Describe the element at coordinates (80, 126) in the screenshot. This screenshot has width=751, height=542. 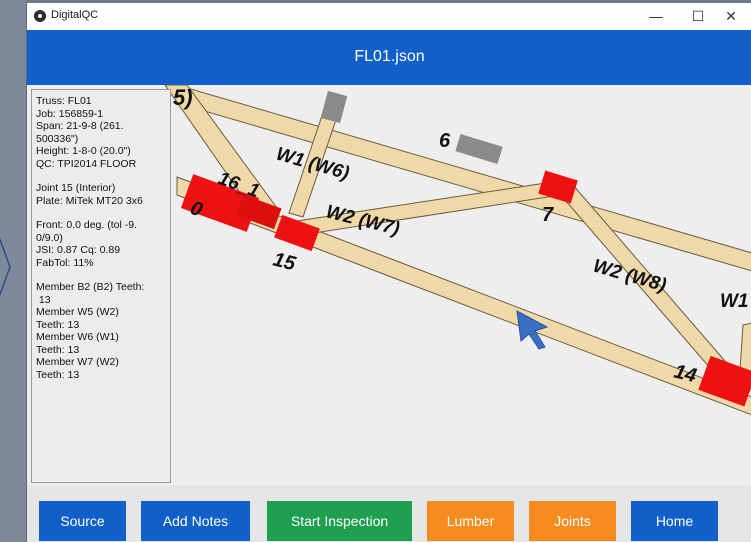
I see `span-value: Span: 21-9-8 (261.` at that location.